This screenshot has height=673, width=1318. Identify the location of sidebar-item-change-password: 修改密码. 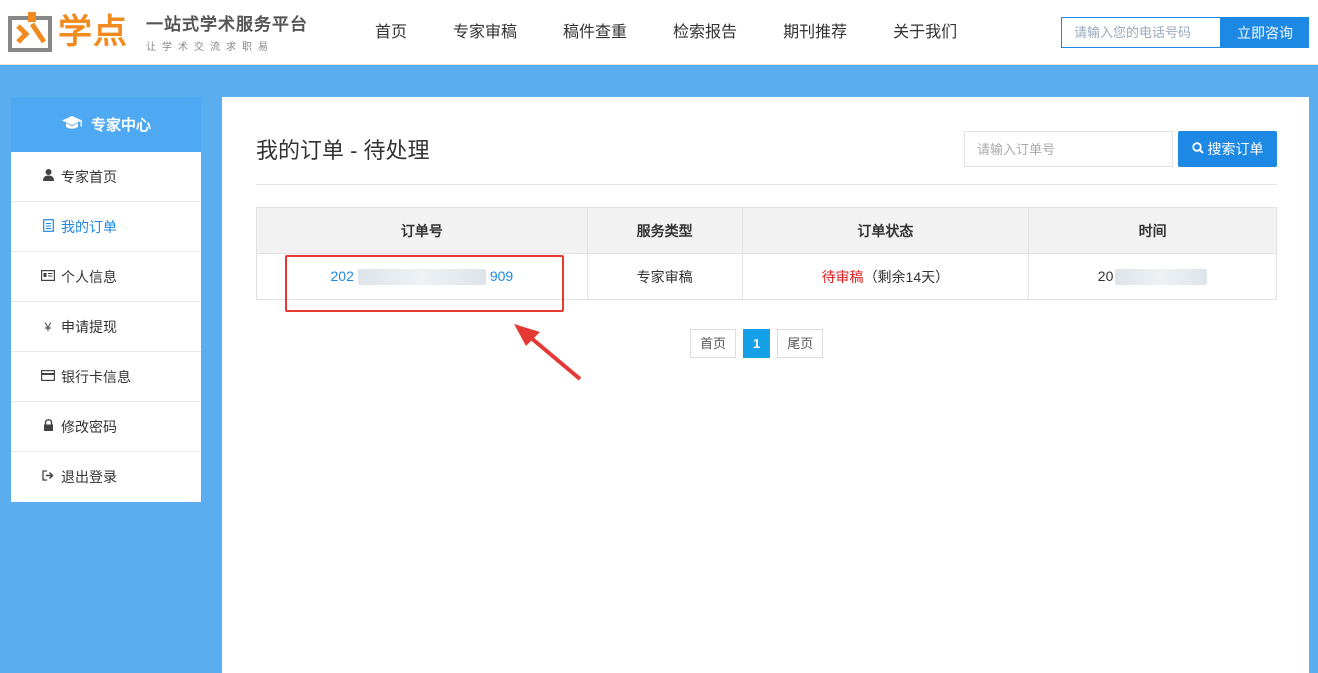
(106, 427).